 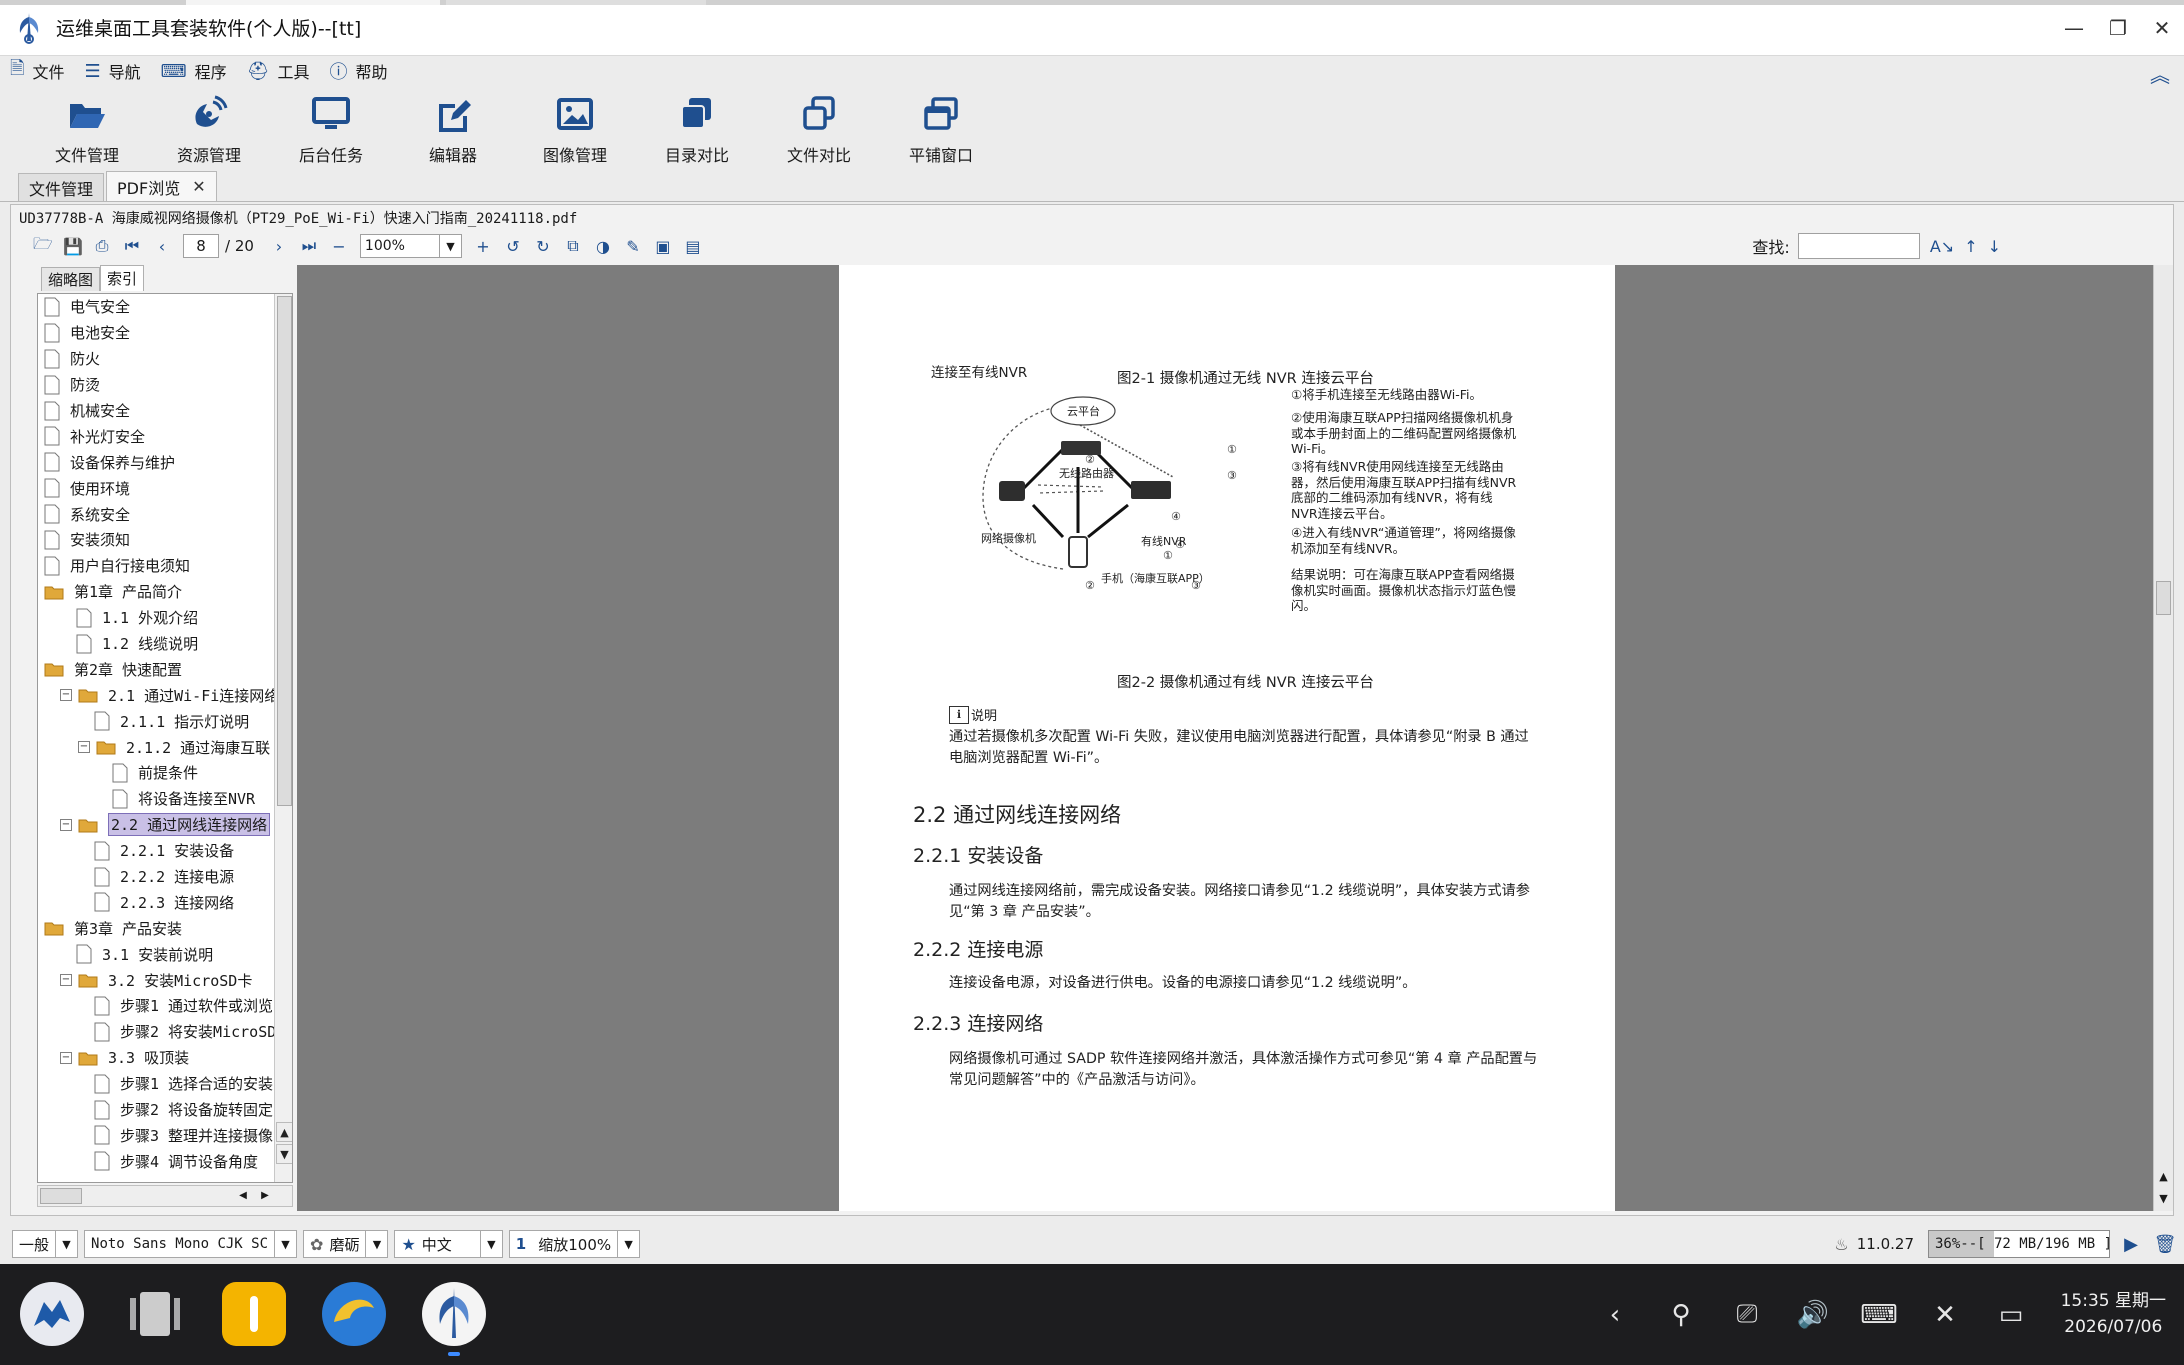 What do you see at coordinates (339, 246) in the screenshot?
I see `zoom-out-icon: −` at bounding box center [339, 246].